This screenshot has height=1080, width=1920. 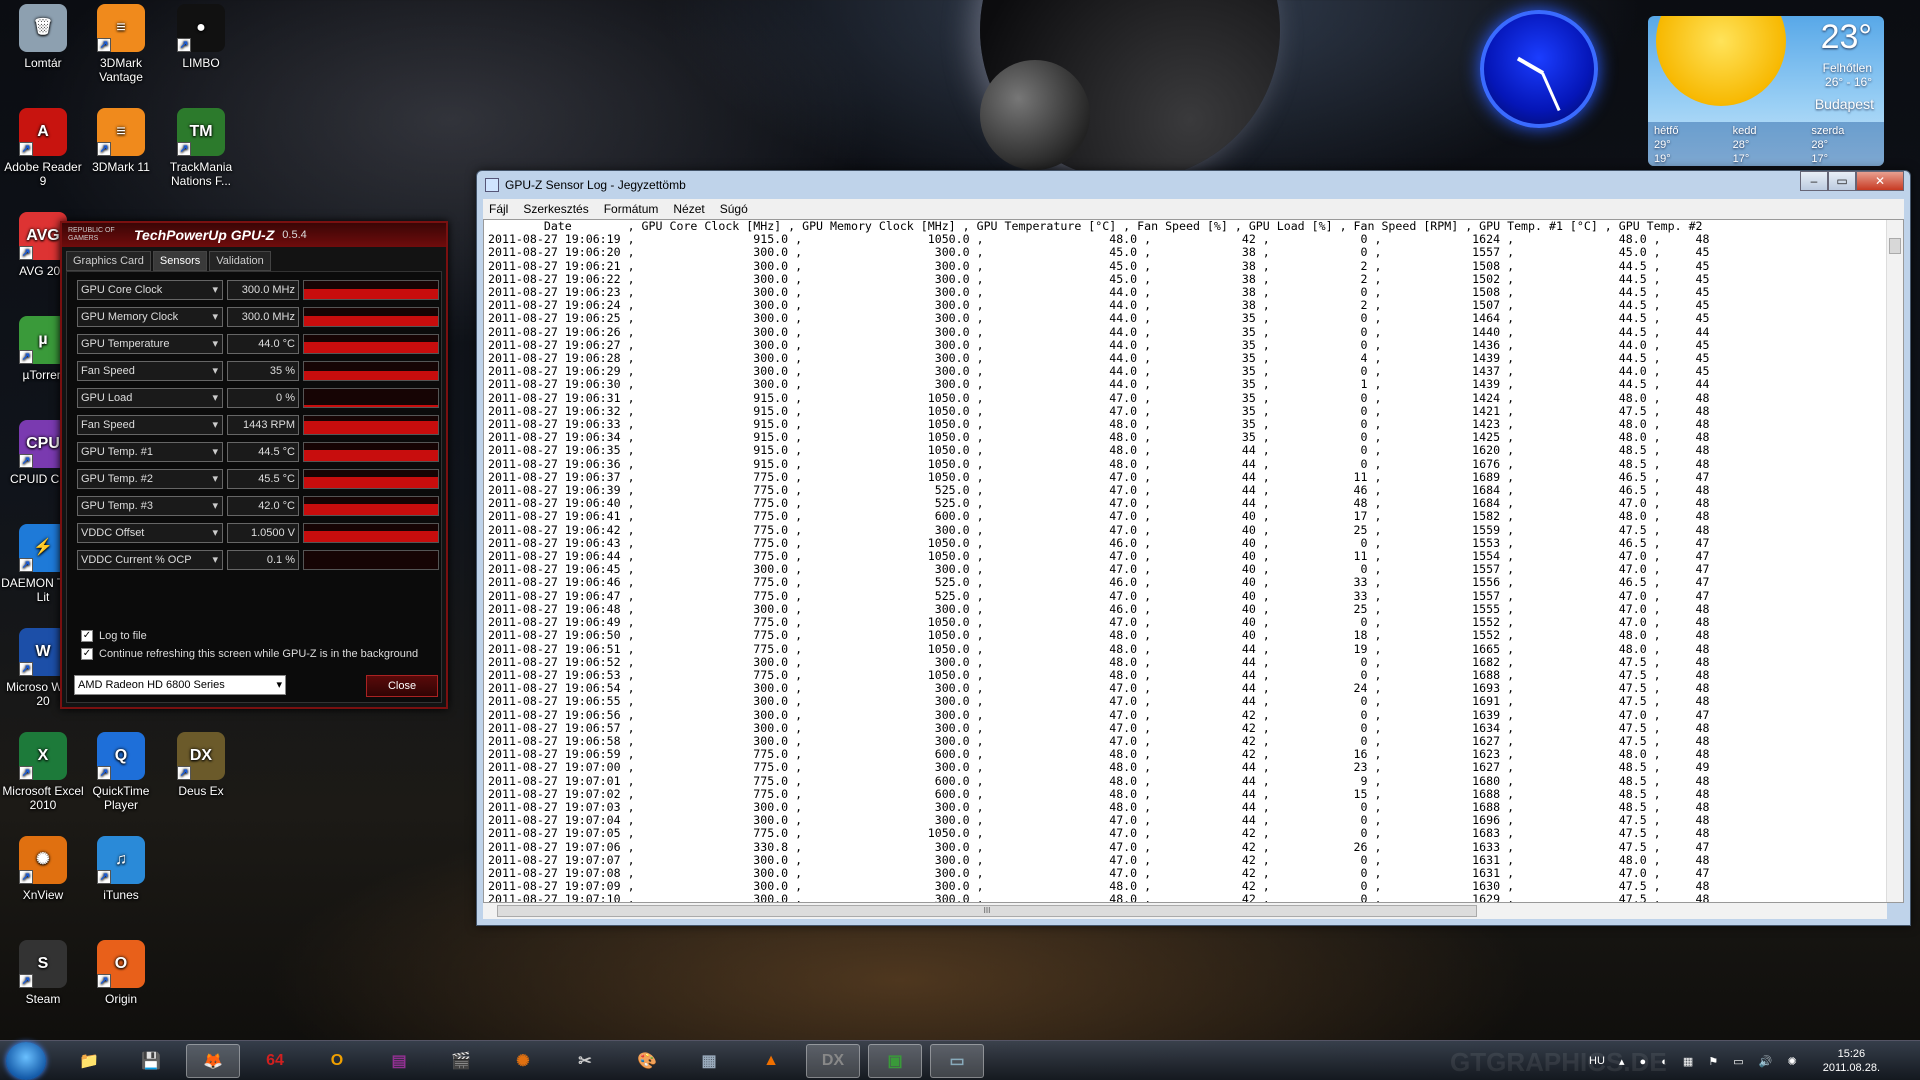 I want to click on taskbar-app-button: 💾, so click(x=151, y=1061).